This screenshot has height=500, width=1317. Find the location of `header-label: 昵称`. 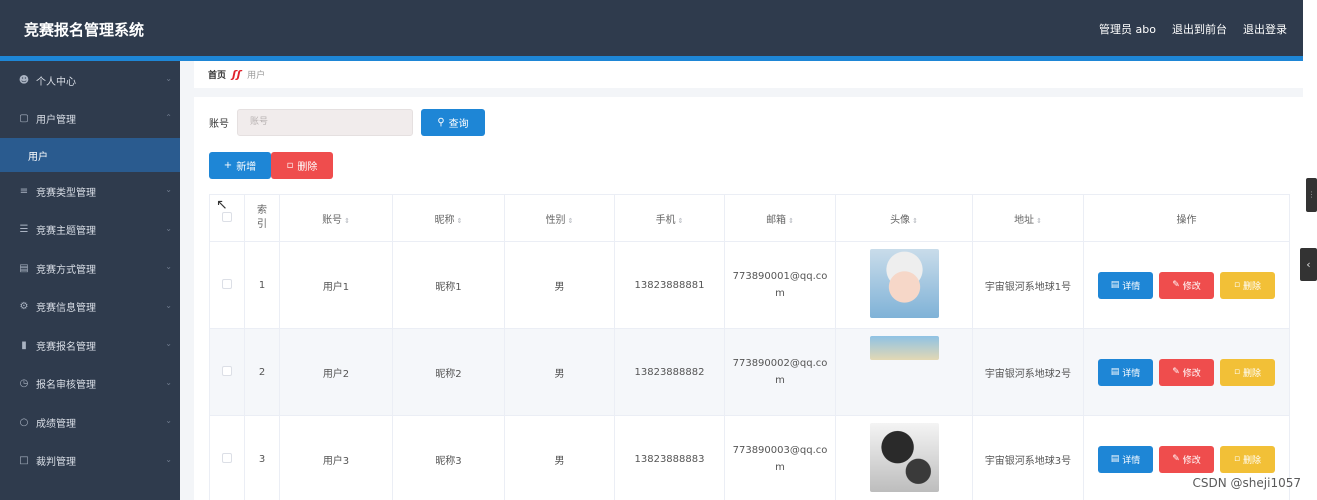

header-label: 昵称 is located at coordinates (444, 220).